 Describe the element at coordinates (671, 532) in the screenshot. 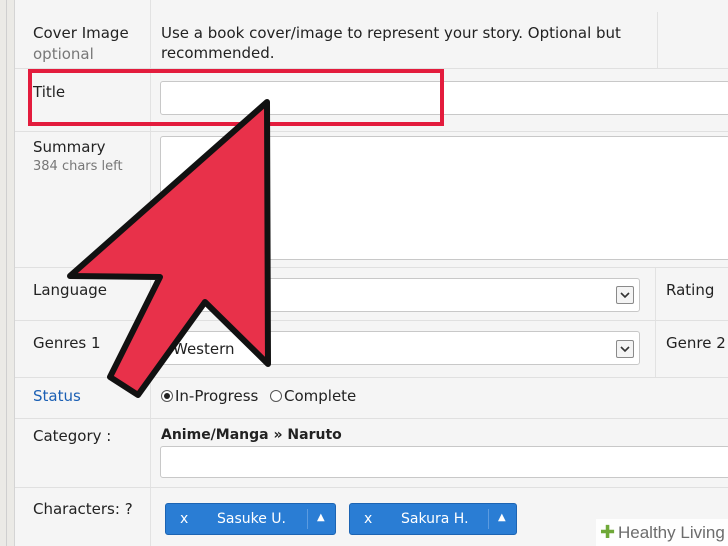

I see `watermark-brand: Healthy Living` at that location.